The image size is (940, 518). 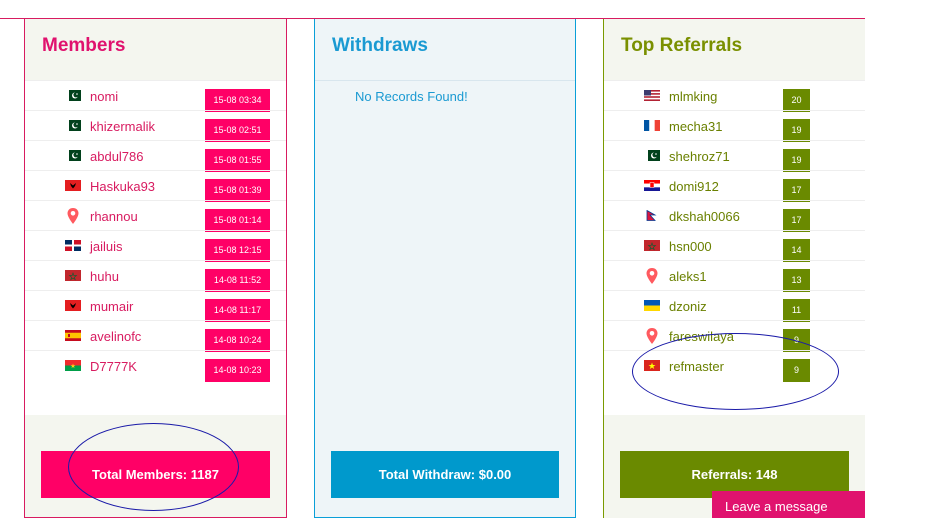 I want to click on leave-message-button: Leave a message, so click(x=788, y=504).